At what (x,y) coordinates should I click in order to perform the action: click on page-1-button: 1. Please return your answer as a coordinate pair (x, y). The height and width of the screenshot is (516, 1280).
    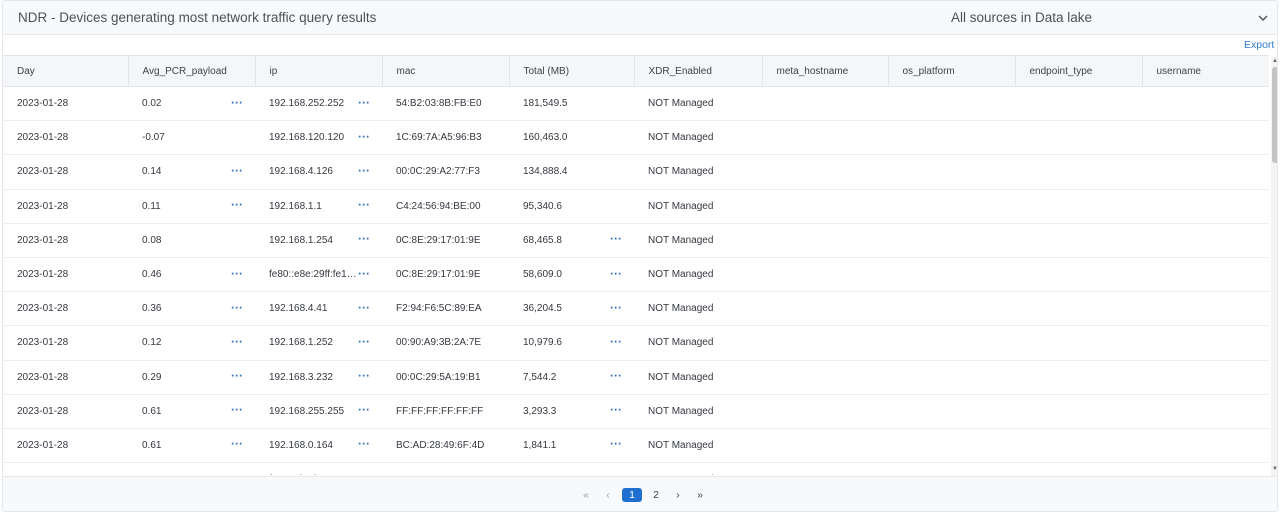
    Looking at the image, I should click on (632, 494).